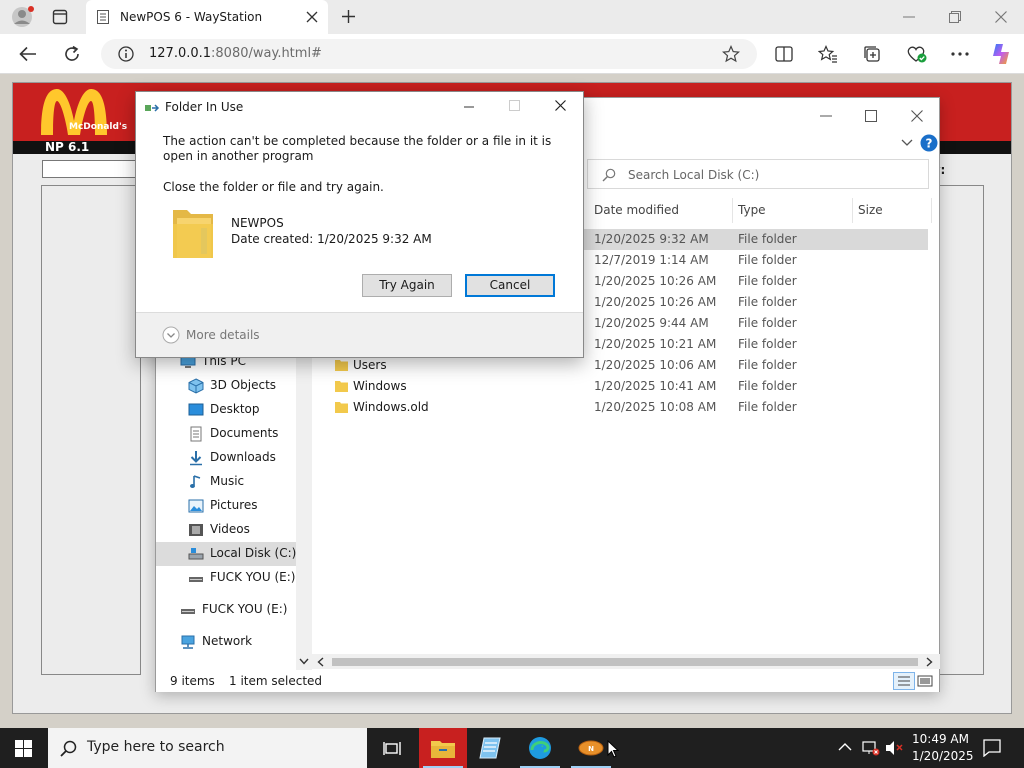 This screenshot has height=768, width=1024. I want to click on file-date: 1/20/2025 10:08 AM, so click(655, 407).